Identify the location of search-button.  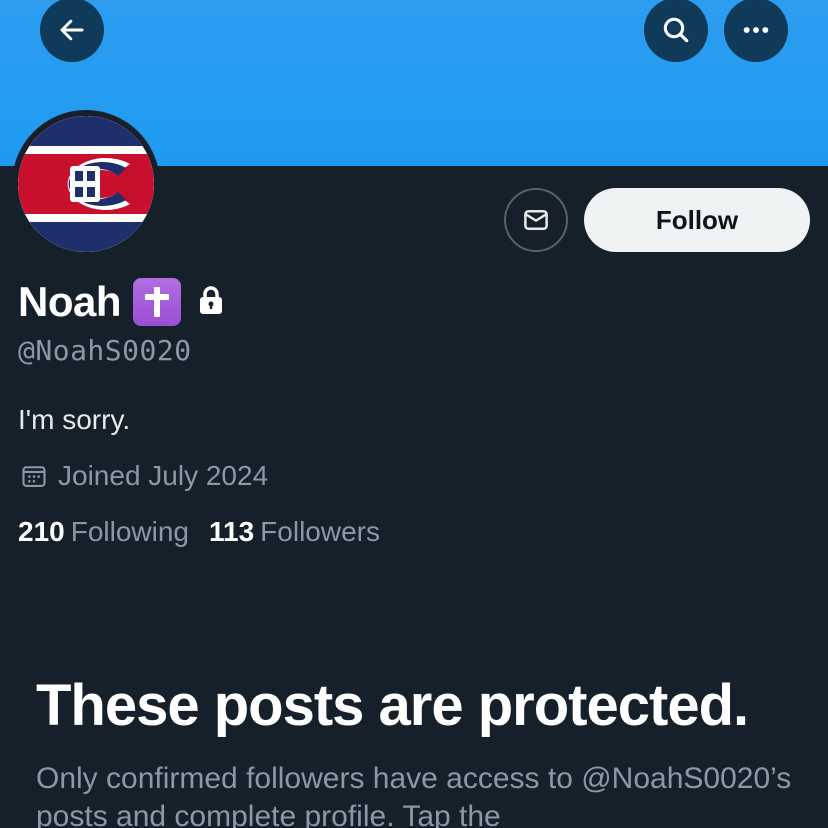
(676, 31).